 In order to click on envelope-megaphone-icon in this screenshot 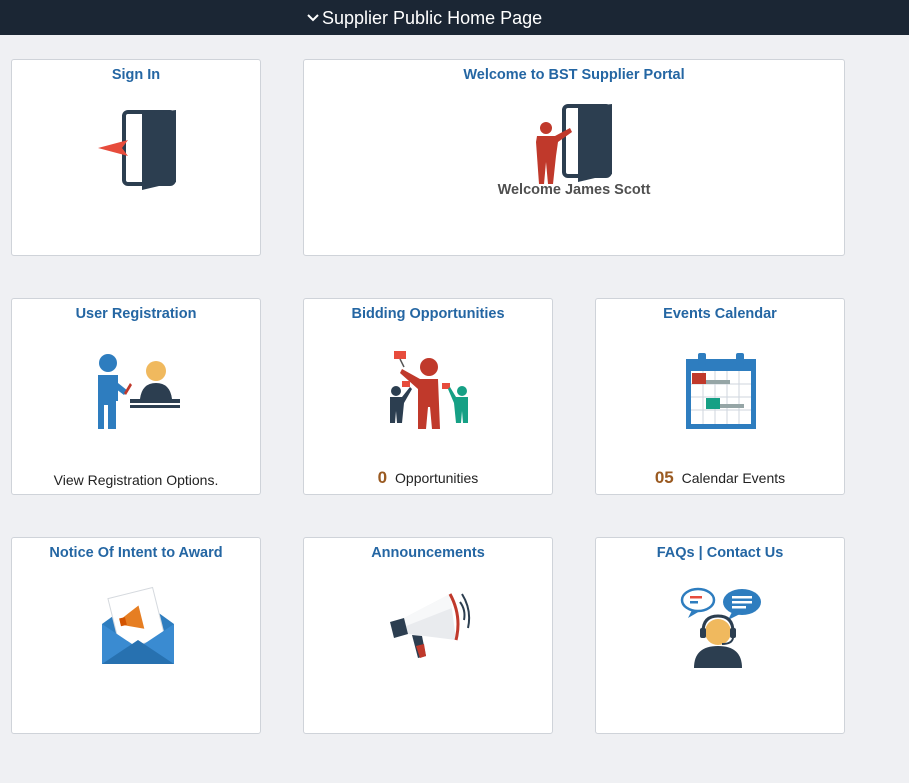, I will do `click(138, 625)`.